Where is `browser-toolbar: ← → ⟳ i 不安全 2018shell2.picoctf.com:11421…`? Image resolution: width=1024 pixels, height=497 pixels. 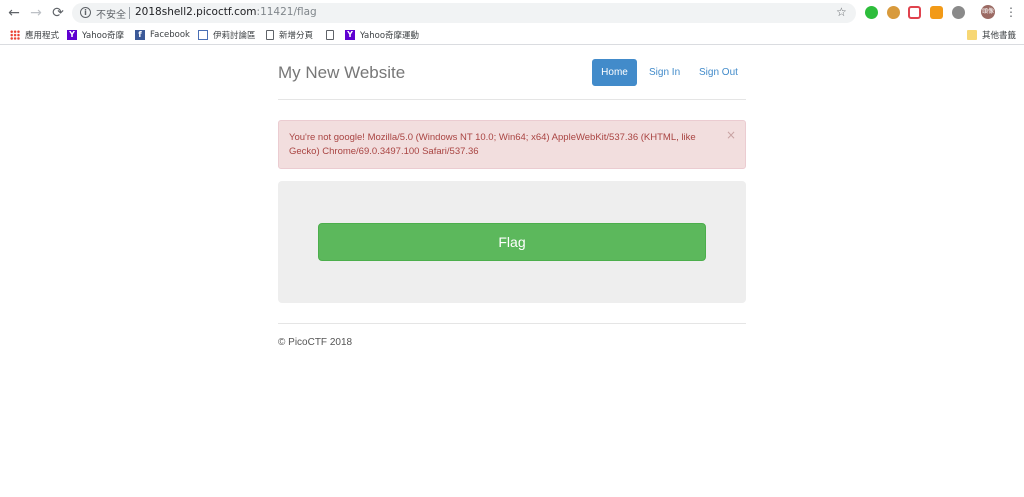
browser-toolbar: ← → ⟳ i 不安全 2018shell2.picoctf.com:11421… is located at coordinates (512, 12).